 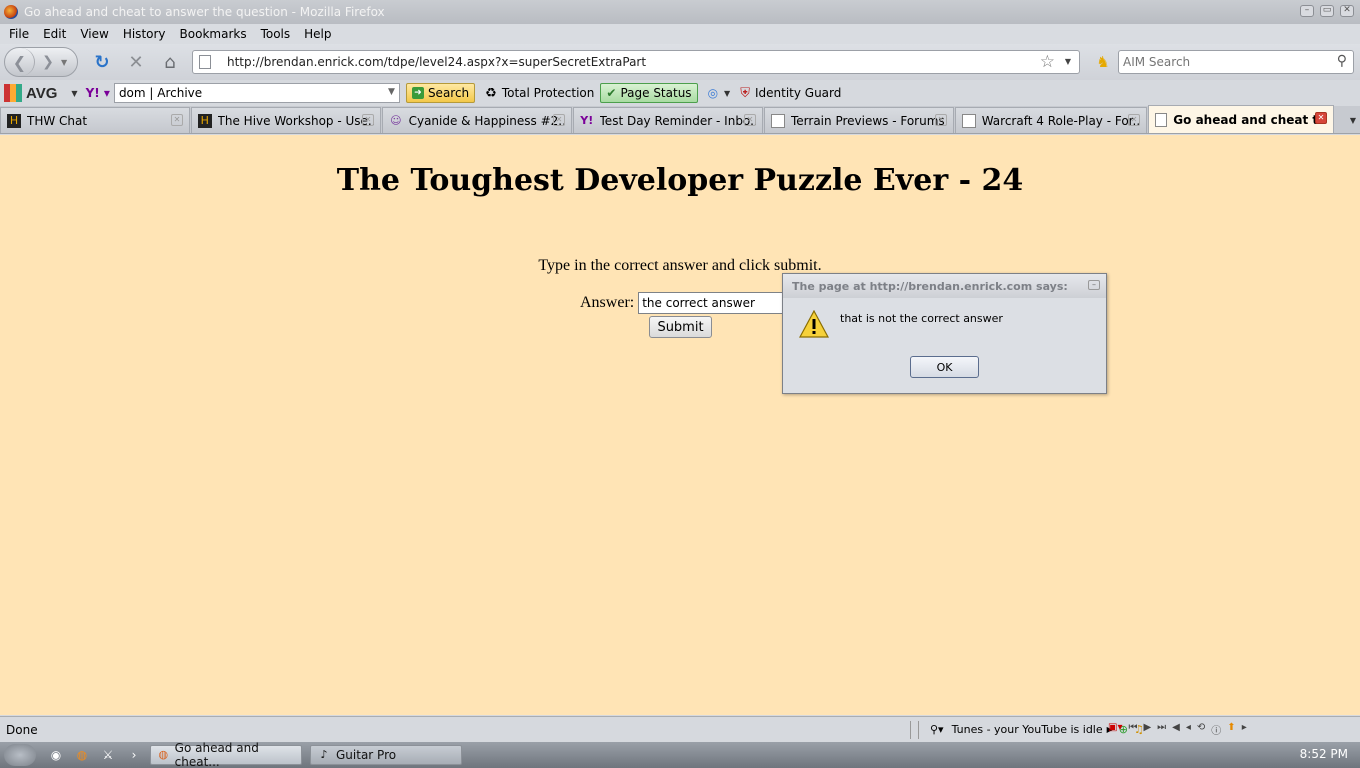 What do you see at coordinates (54, 34) in the screenshot?
I see `menu-edit: Edit` at bounding box center [54, 34].